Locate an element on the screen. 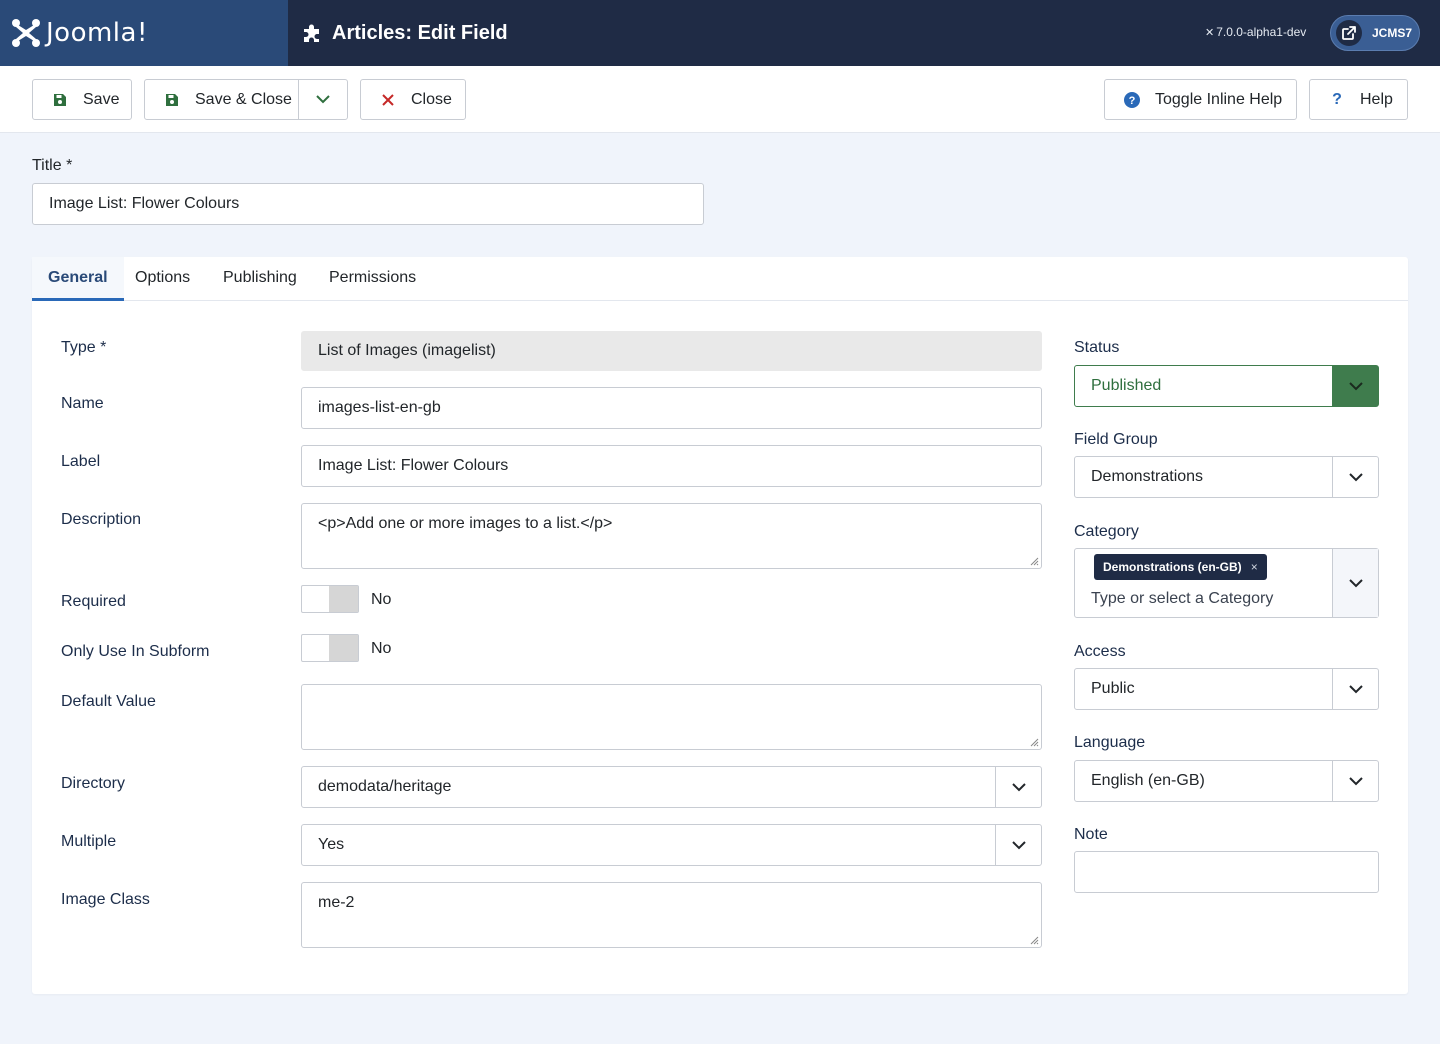  close-button: Close is located at coordinates (413, 99).